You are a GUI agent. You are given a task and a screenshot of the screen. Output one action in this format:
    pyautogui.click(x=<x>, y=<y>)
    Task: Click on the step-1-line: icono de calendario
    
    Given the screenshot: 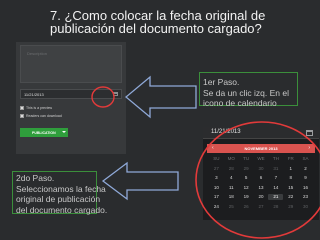 What is the action you would take?
    pyautogui.click(x=240, y=103)
    